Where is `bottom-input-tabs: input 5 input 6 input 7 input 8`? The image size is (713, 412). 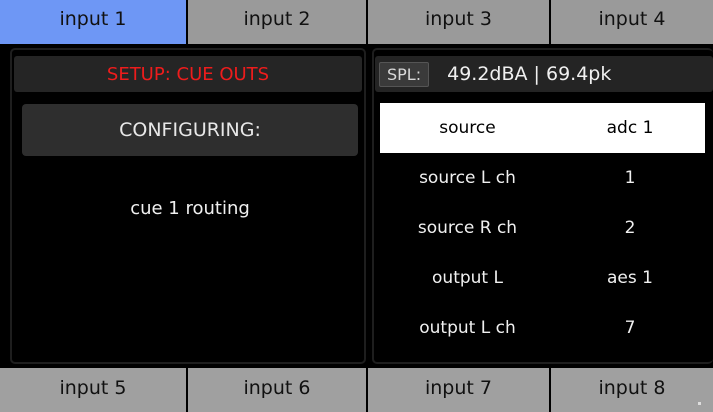 bottom-input-tabs: input 5 input 6 input 7 input 8 is located at coordinates (356, 390).